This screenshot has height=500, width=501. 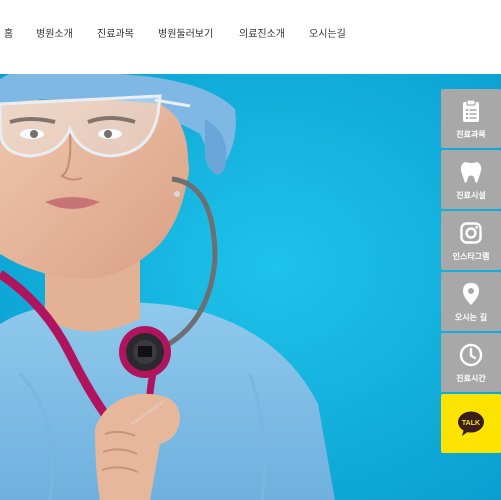 I want to click on nav-item-tour: 병원둘러보기, so click(x=185, y=35).